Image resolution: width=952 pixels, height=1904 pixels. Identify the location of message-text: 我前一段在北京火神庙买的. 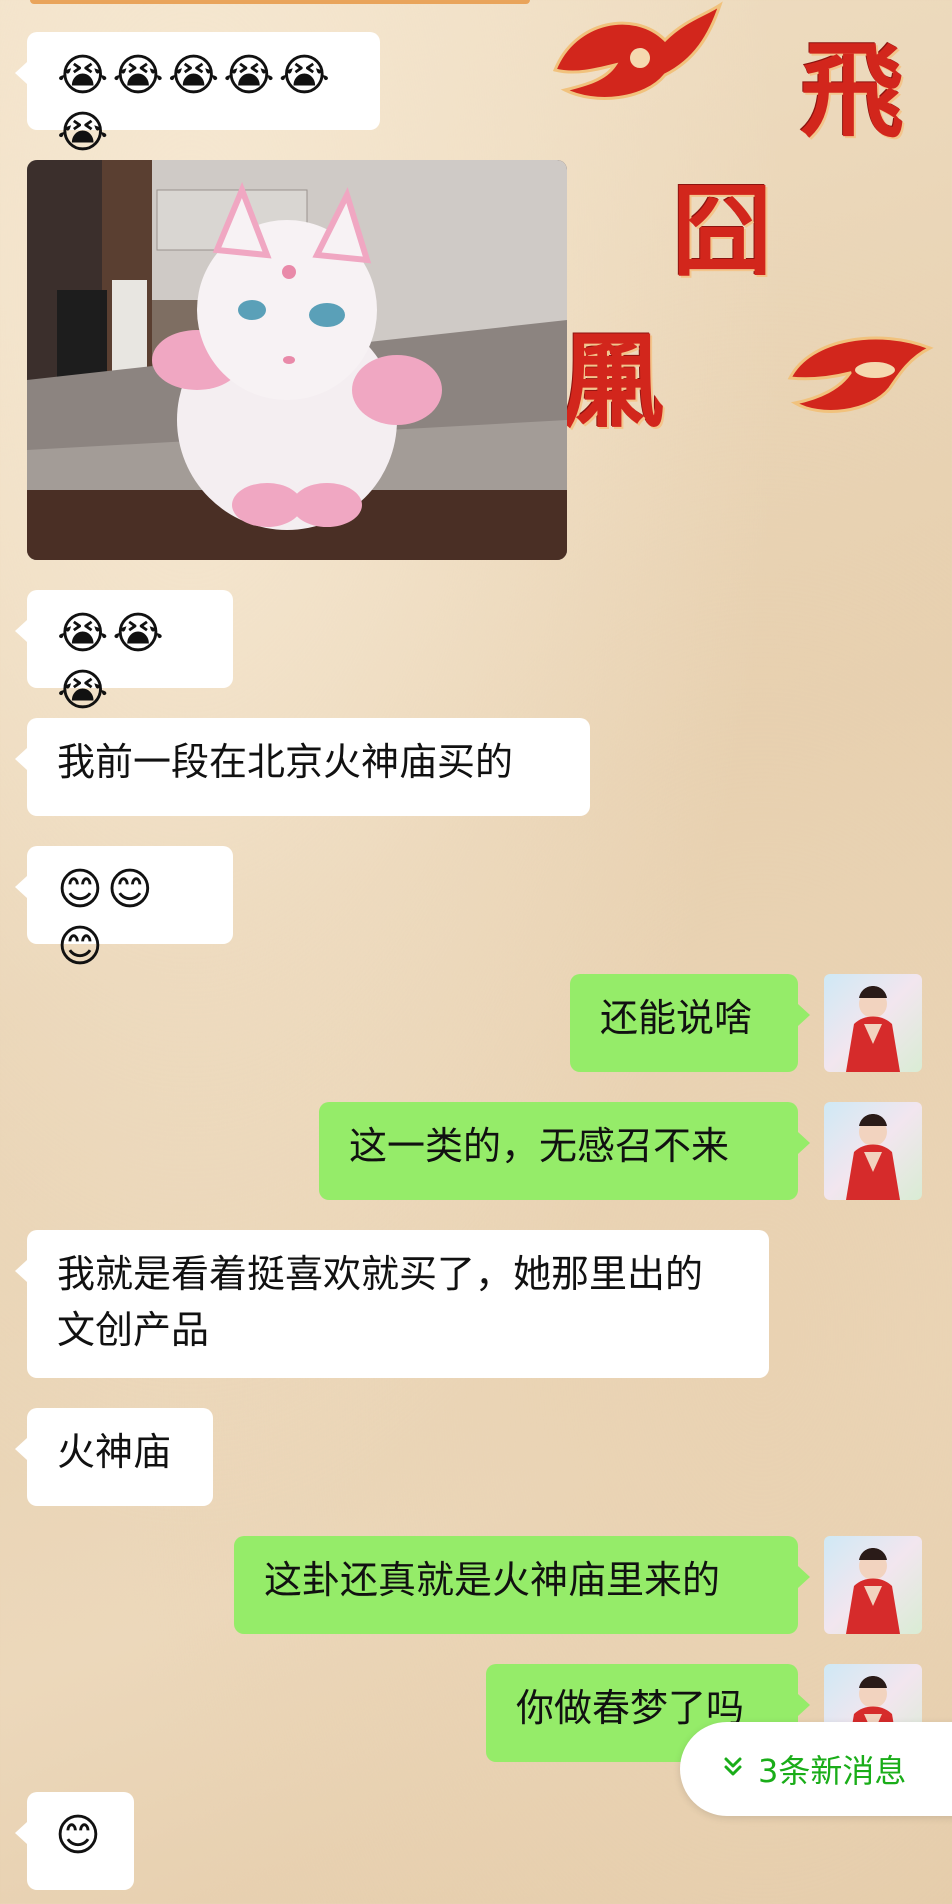
(285, 762).